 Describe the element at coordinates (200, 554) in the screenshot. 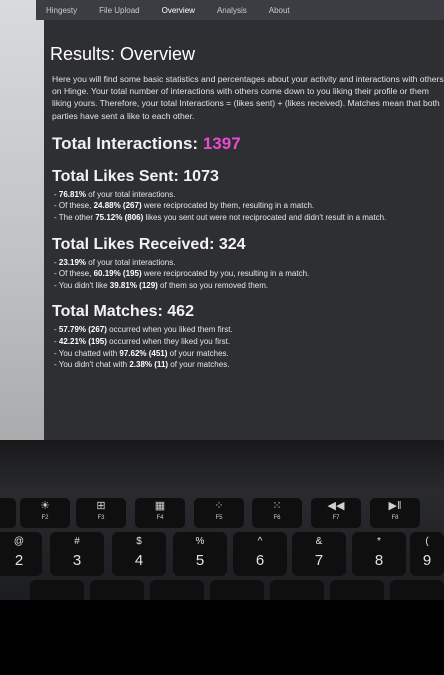

I see `key-5: % 5` at that location.